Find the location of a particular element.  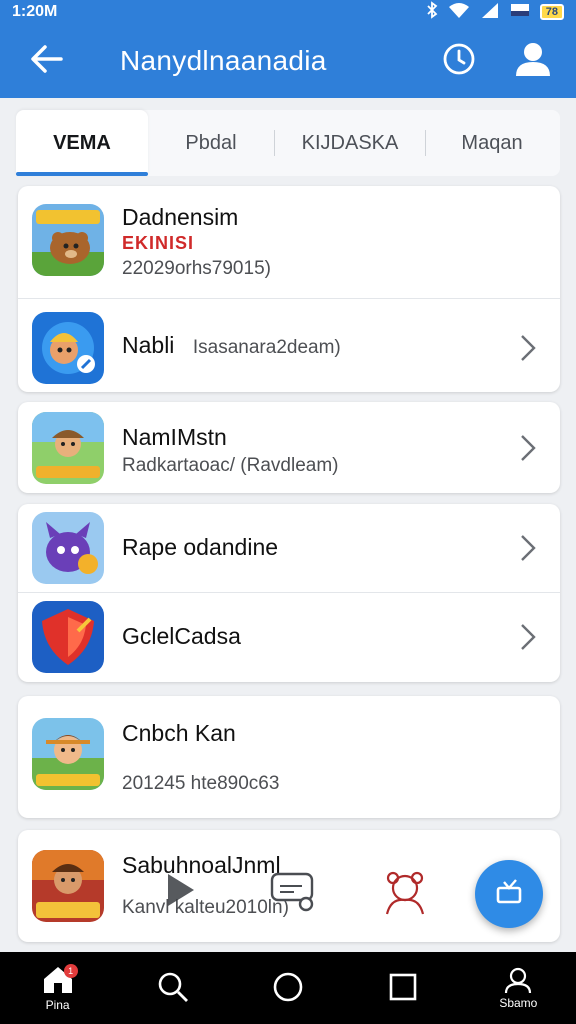

app-title: GclelCadsa is located at coordinates (181, 636).